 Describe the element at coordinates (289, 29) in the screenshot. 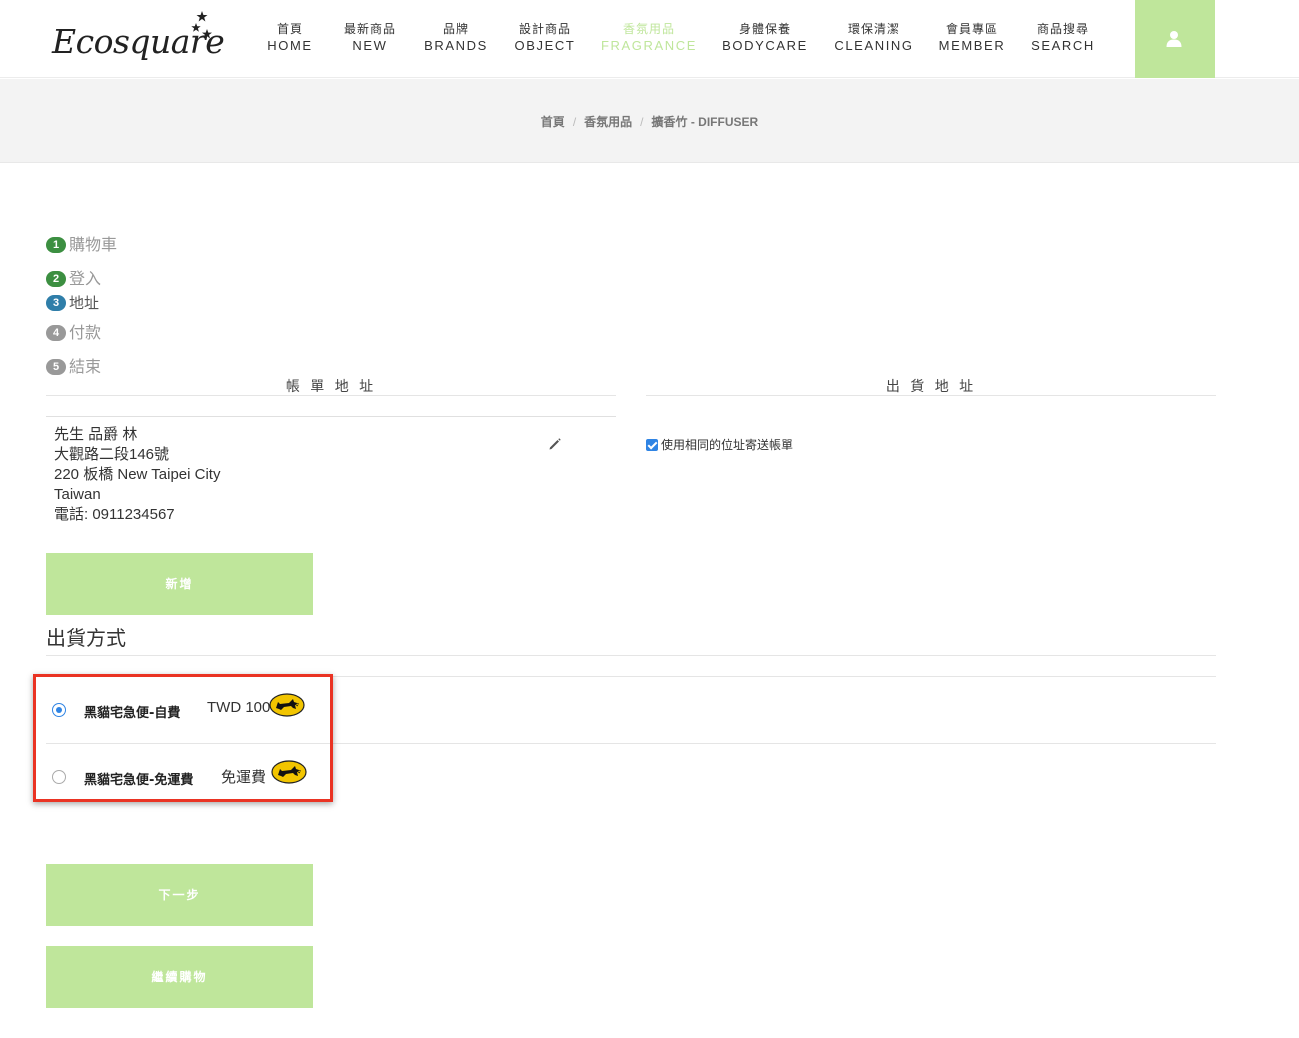

I see `nav-home-zh: 首頁` at that location.